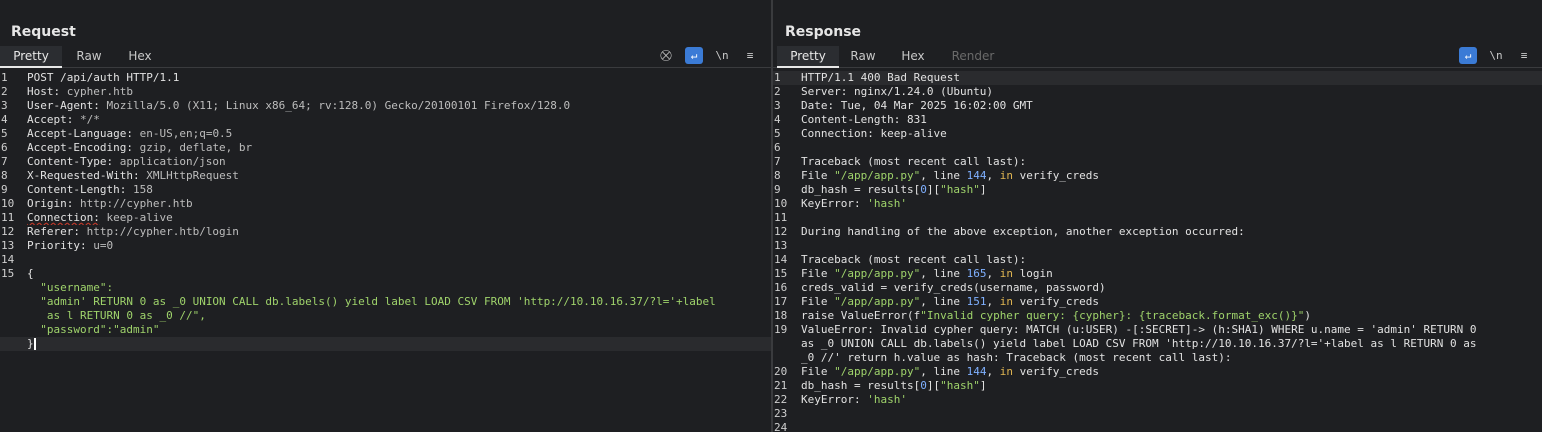  Describe the element at coordinates (31, 57) in the screenshot. I see `request-tab-pretty: Pretty` at that location.